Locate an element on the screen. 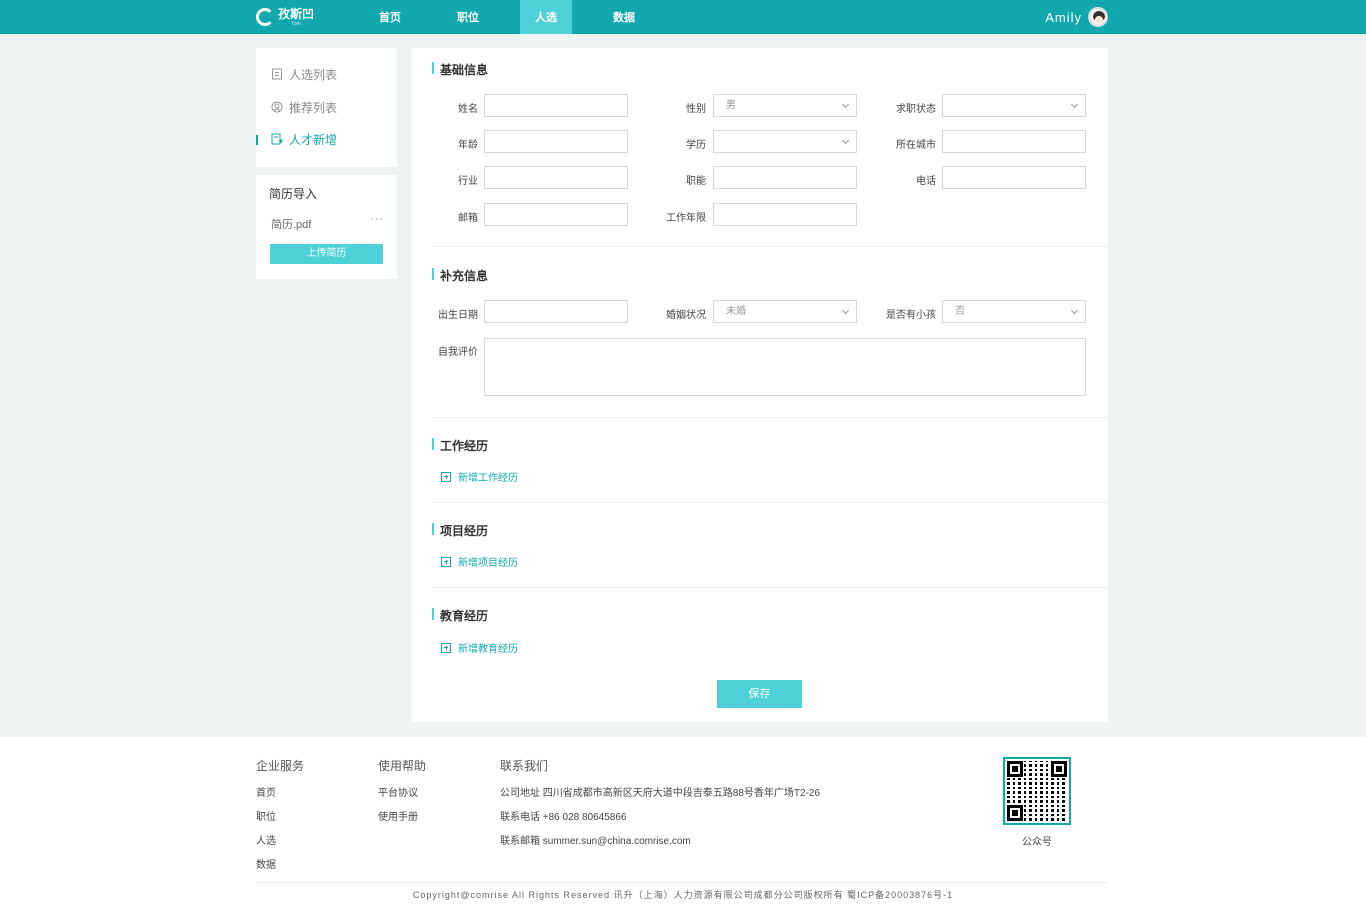 The height and width of the screenshot is (906, 1366). add-education-experience-link: 新增教育经历 is located at coordinates (479, 647).